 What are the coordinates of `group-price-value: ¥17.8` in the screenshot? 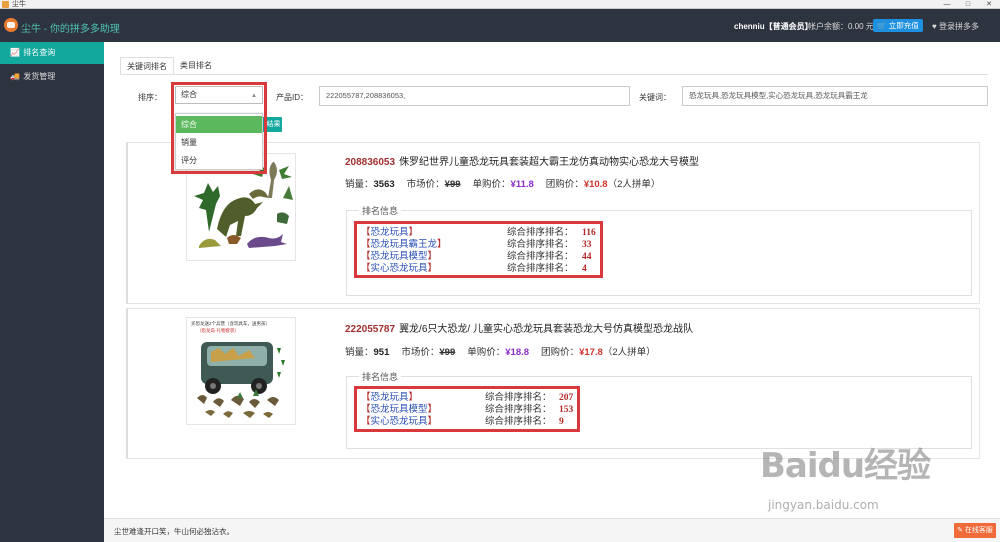 It's located at (591, 352).